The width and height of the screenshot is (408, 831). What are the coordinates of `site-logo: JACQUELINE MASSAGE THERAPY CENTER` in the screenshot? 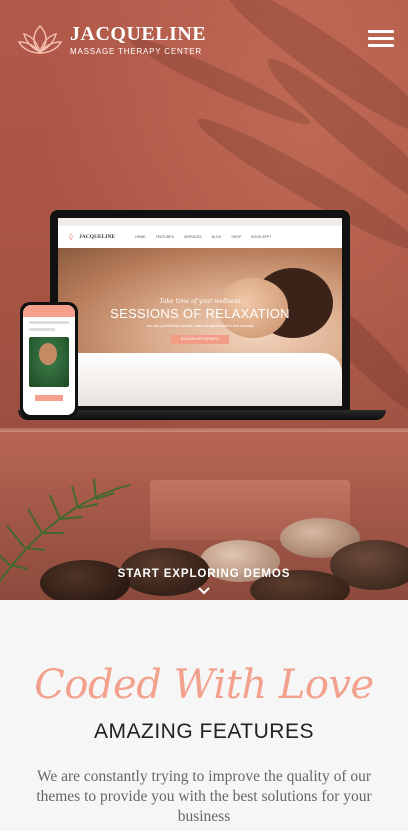 It's located at (112, 40).